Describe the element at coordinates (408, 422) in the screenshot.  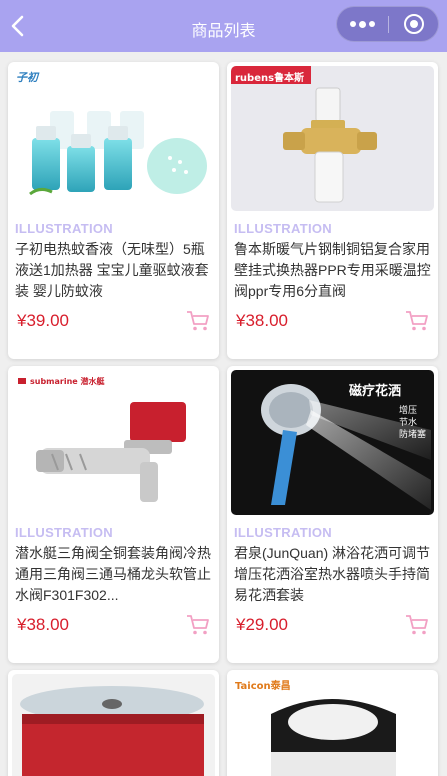
I see `feature-label: 节水` at that location.